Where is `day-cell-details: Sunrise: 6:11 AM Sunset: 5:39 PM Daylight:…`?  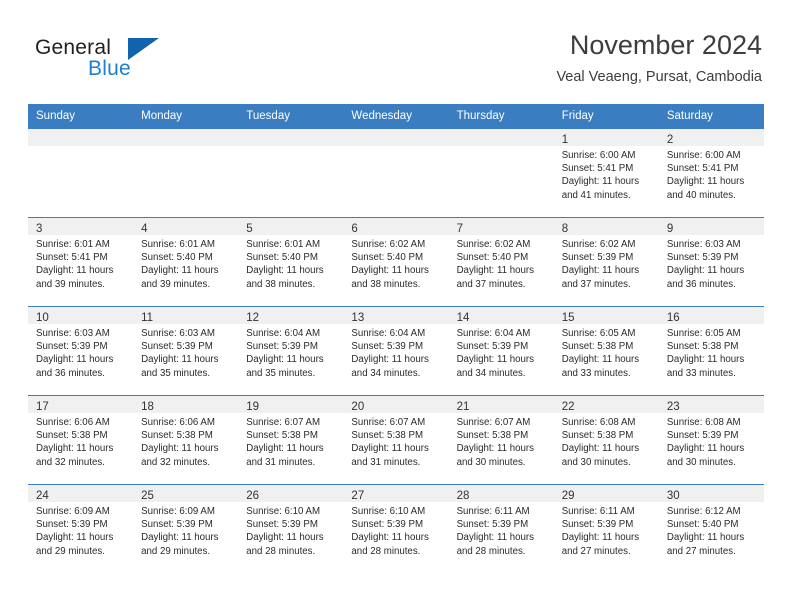 day-cell-details: Sunrise: 6:11 AM Sunset: 5:39 PM Daylight:… is located at coordinates (606, 530).